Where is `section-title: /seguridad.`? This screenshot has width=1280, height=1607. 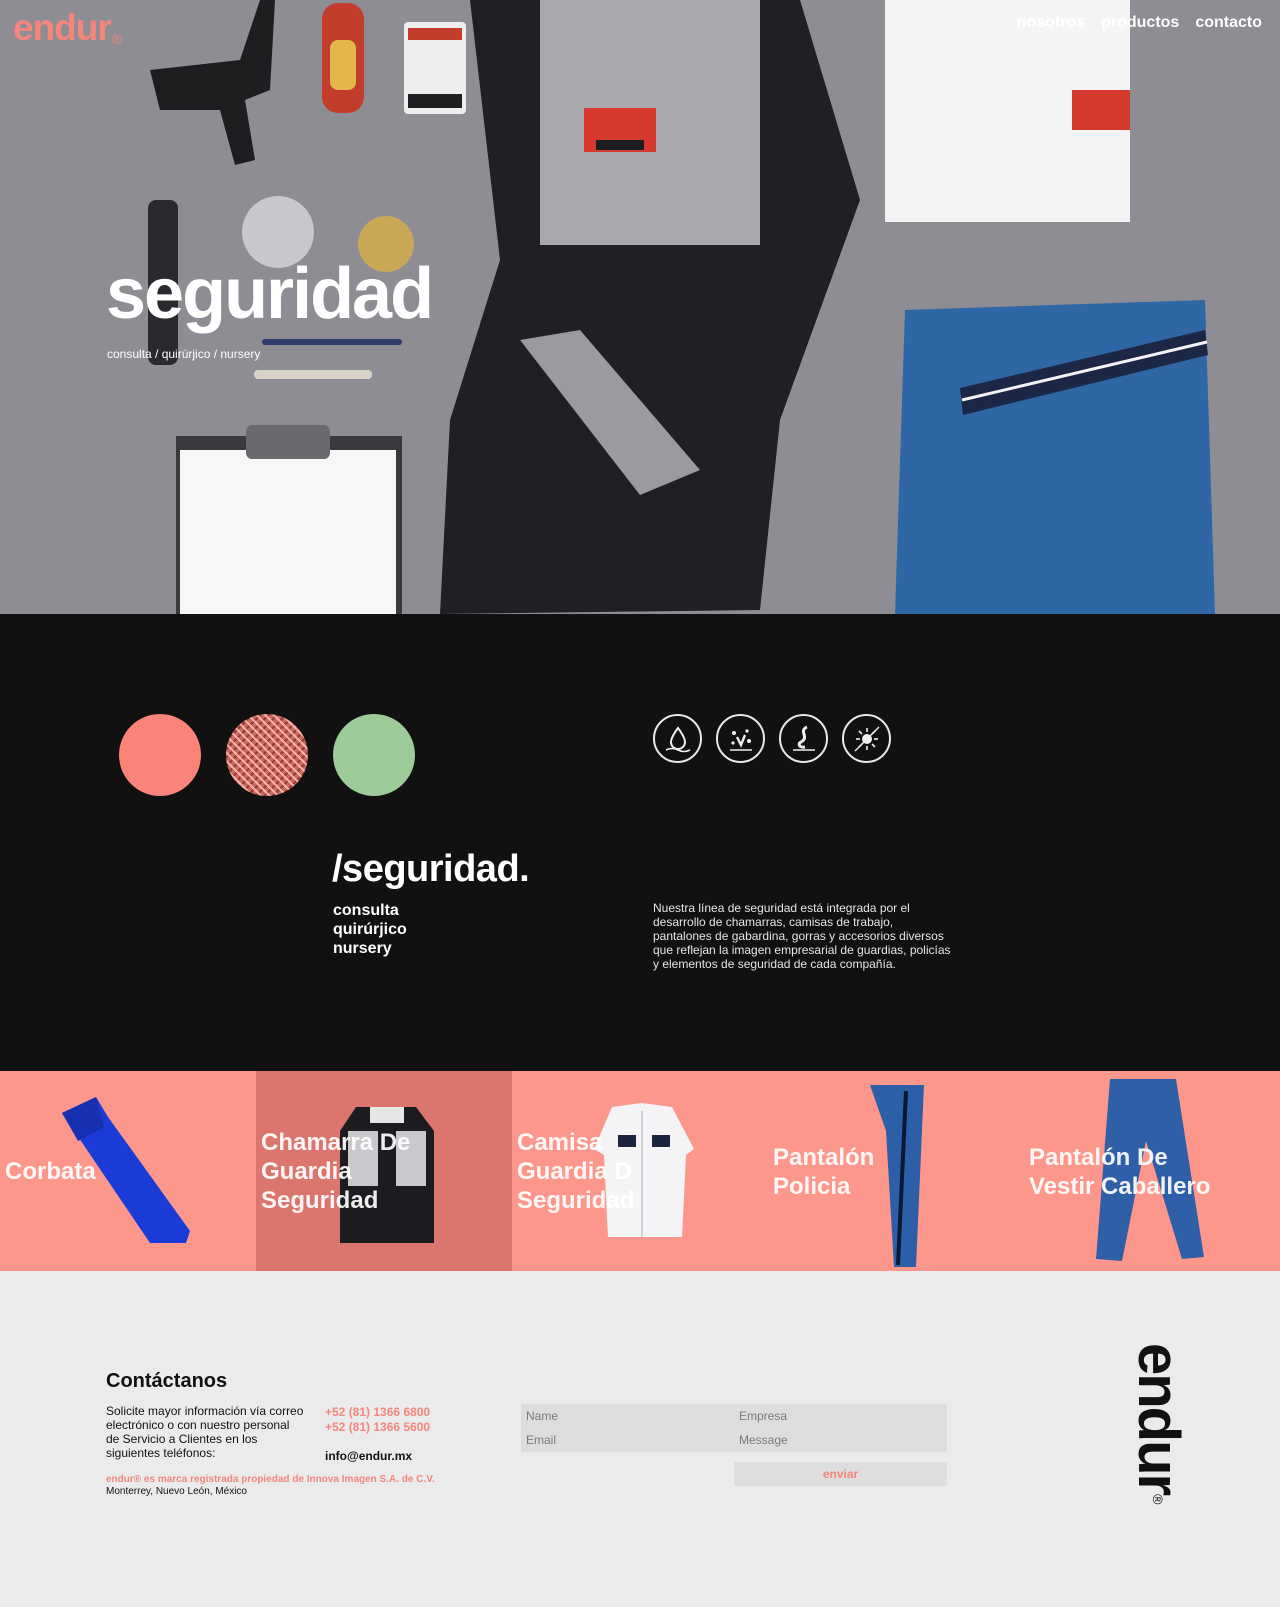
section-title: /seguridad. is located at coordinates (431, 869).